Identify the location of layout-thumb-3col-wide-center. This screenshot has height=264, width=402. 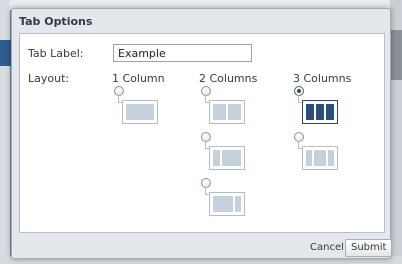
(320, 158).